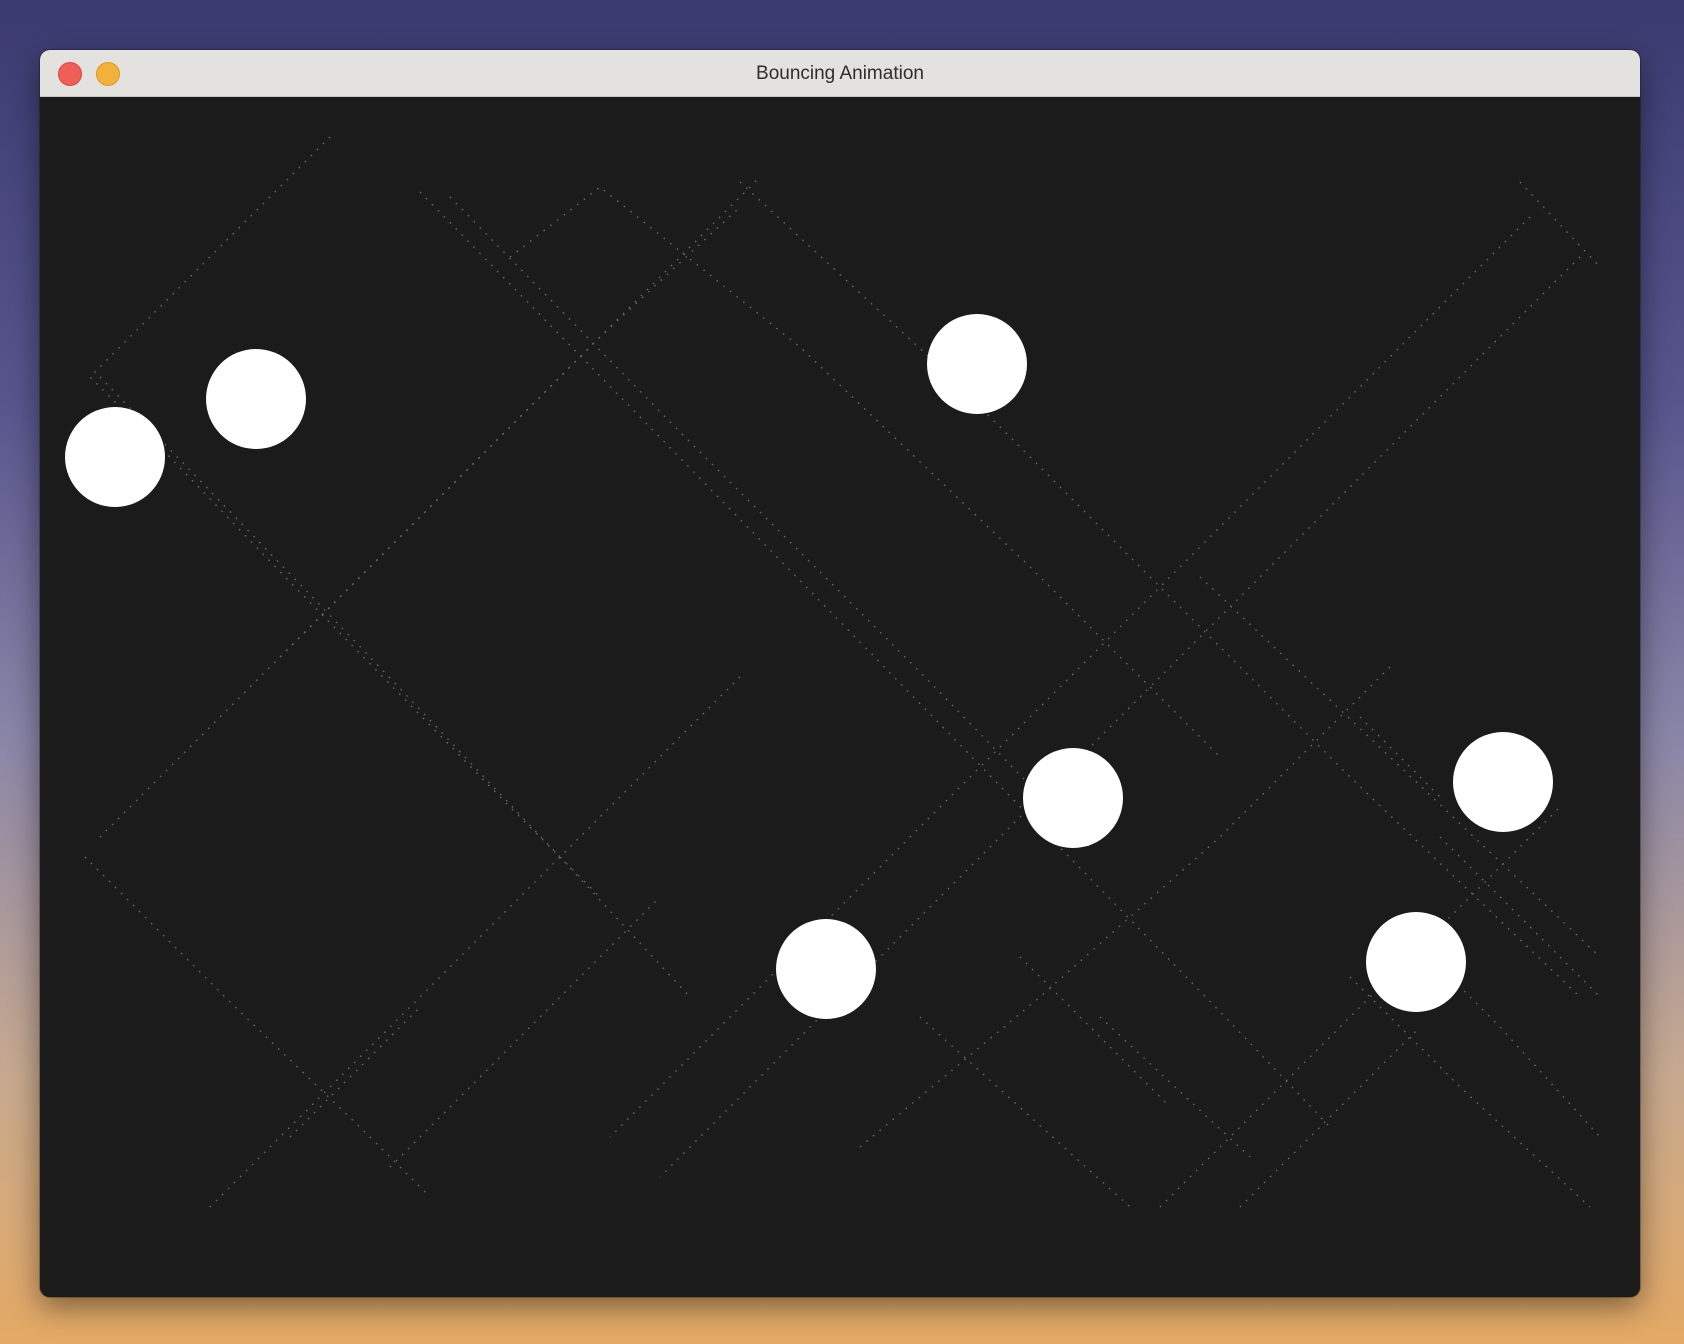 The width and height of the screenshot is (1684, 1344). I want to click on title-bar: Bouncing Animation, so click(840, 73).